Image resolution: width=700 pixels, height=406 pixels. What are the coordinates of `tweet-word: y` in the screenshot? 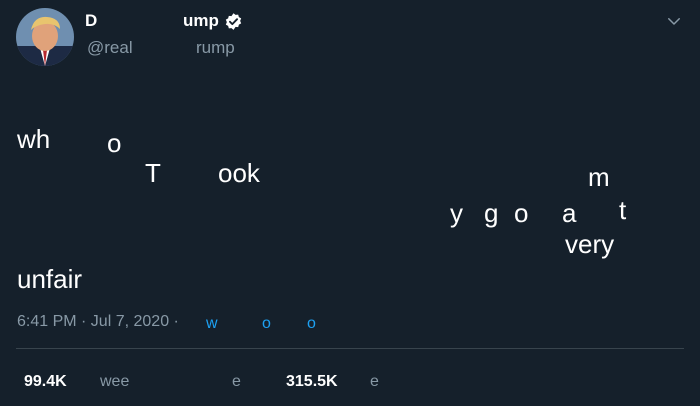 It's located at (456, 213).